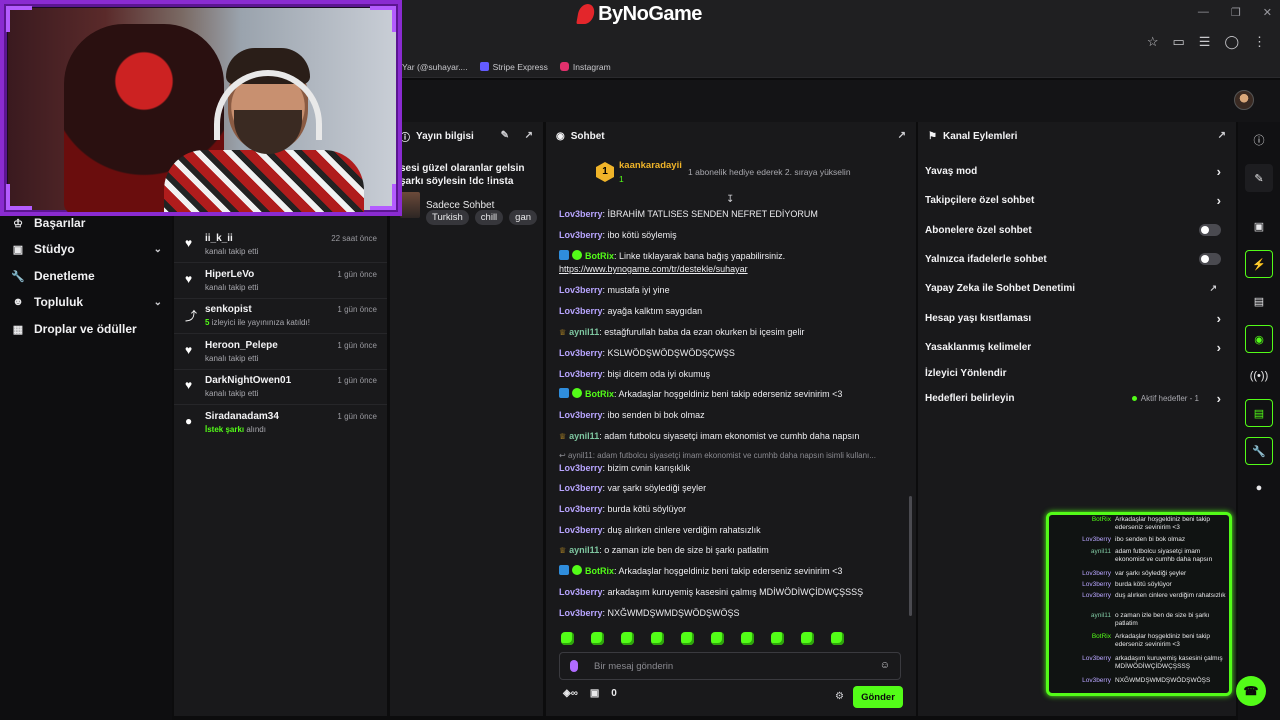 Image resolution: width=1280 pixels, height=720 pixels. Describe the element at coordinates (1244, 100) in the screenshot. I see `user-avatar` at that location.